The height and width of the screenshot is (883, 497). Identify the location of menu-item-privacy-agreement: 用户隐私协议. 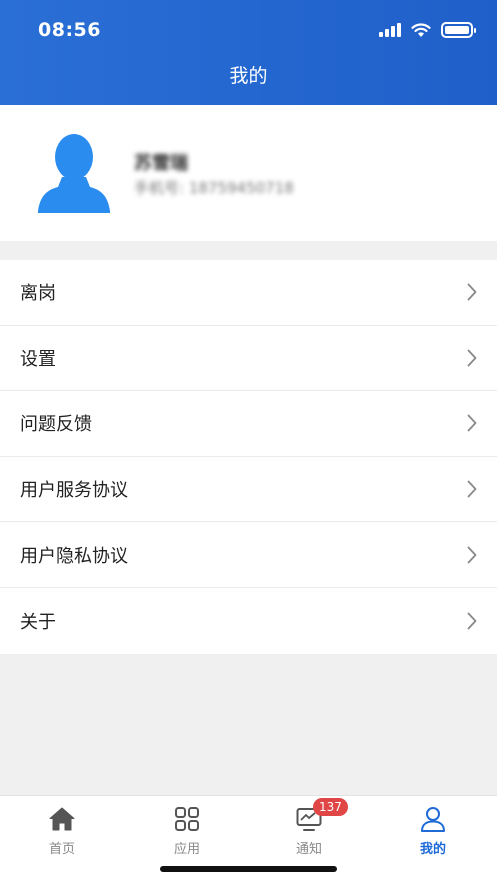
(248, 555).